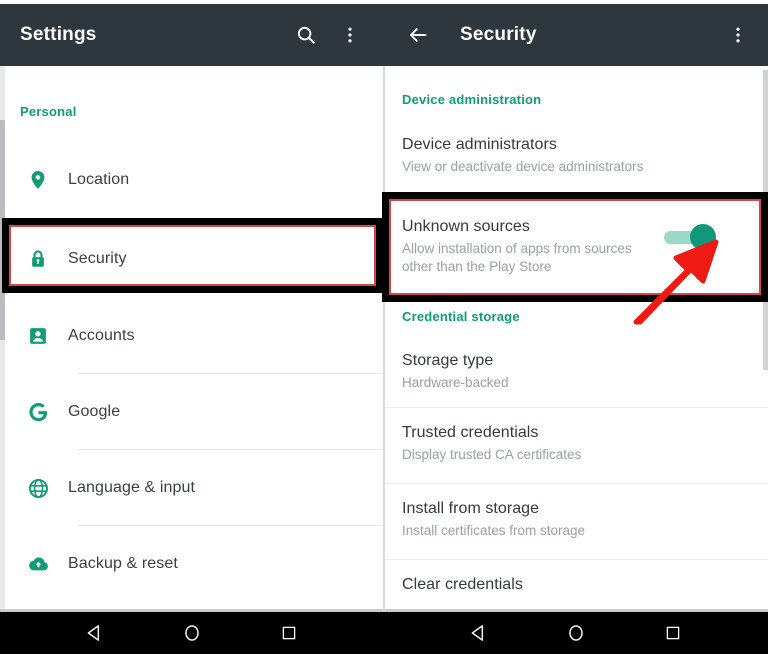 The height and width of the screenshot is (654, 768). What do you see at coordinates (703, 237) in the screenshot?
I see `toggle-knob` at bounding box center [703, 237].